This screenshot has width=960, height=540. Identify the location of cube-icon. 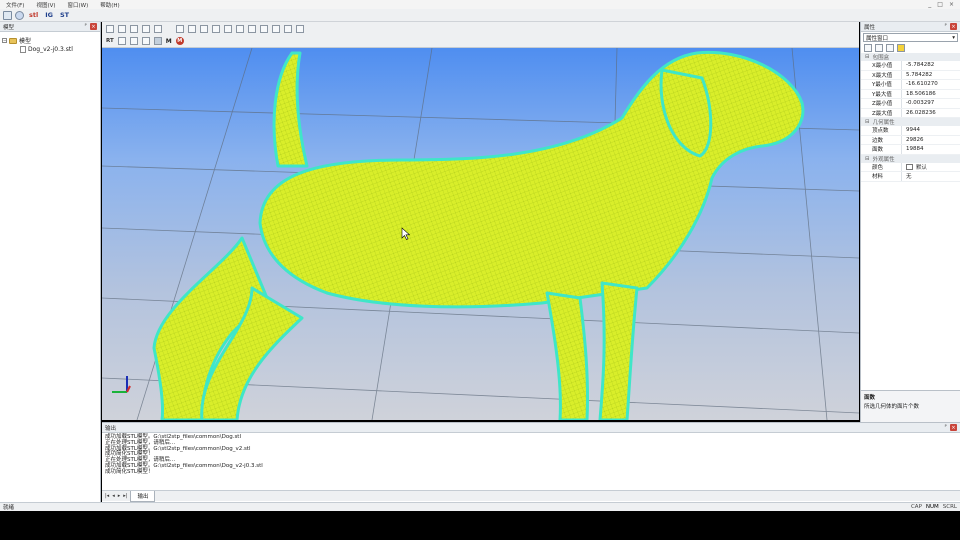
(288, 29).